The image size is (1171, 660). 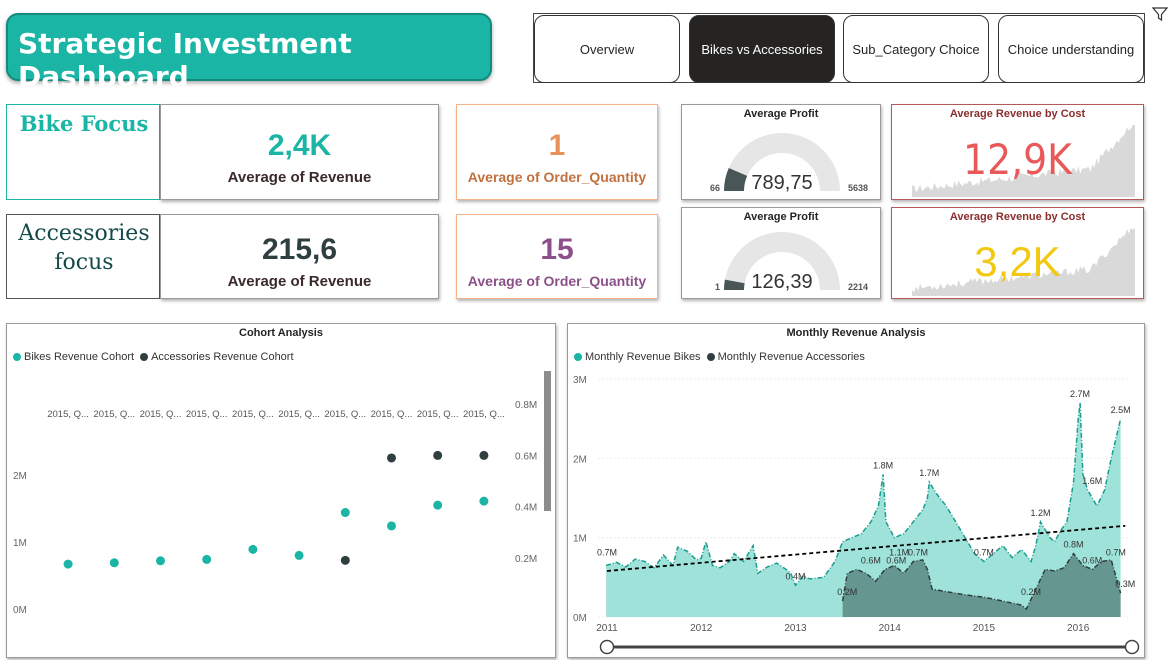 I want to click on tab-label: Overview, so click(x=607, y=49).